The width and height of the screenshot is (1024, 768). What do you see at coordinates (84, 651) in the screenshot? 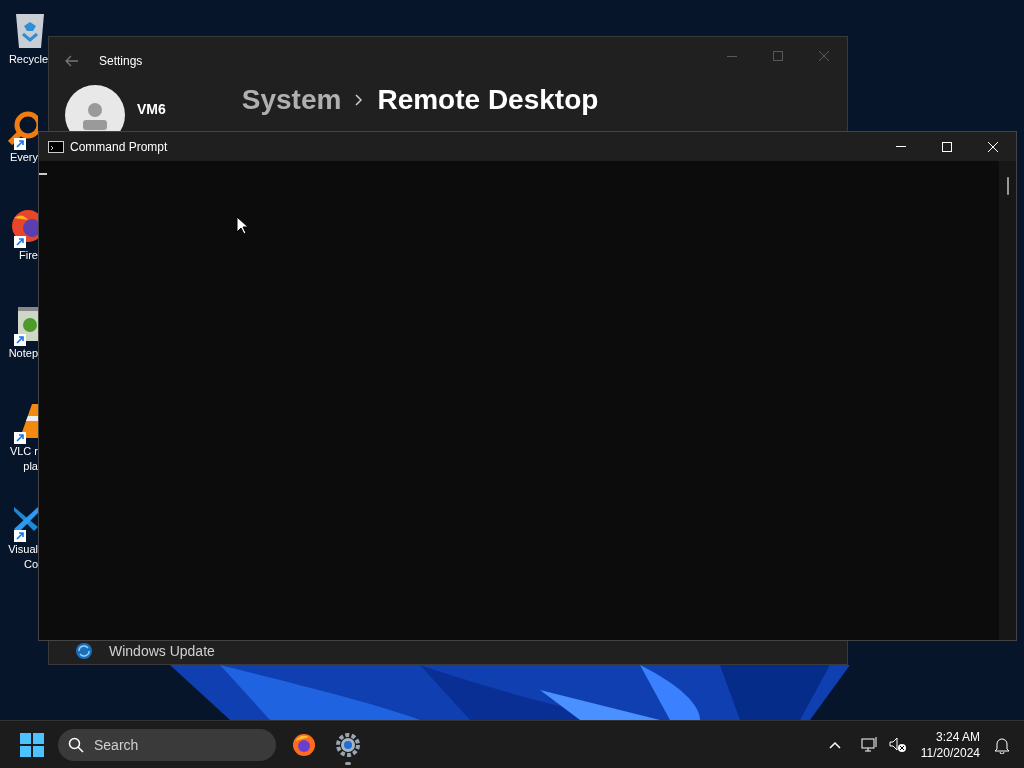
I see `sync-icon` at bounding box center [84, 651].